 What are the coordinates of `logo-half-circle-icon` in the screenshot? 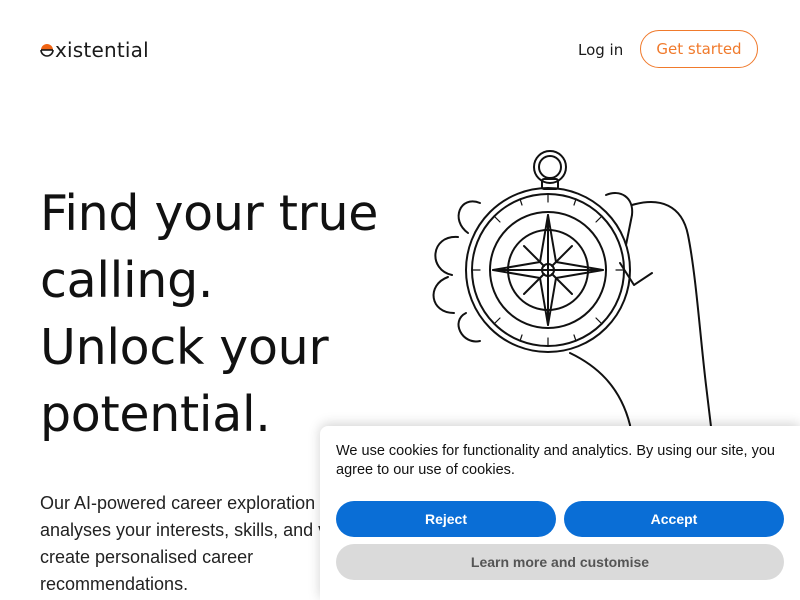 It's located at (47, 50).